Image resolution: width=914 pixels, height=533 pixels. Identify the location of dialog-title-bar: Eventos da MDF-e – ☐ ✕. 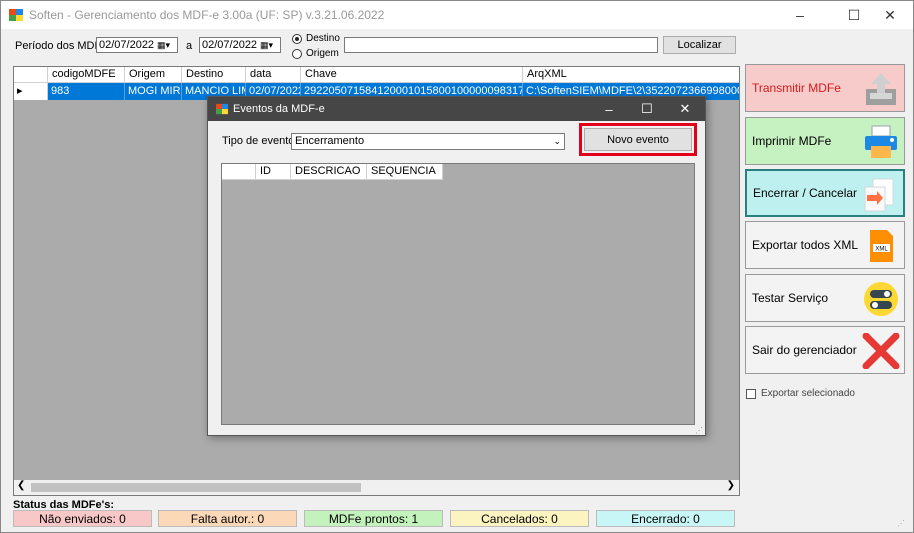
(456, 109).